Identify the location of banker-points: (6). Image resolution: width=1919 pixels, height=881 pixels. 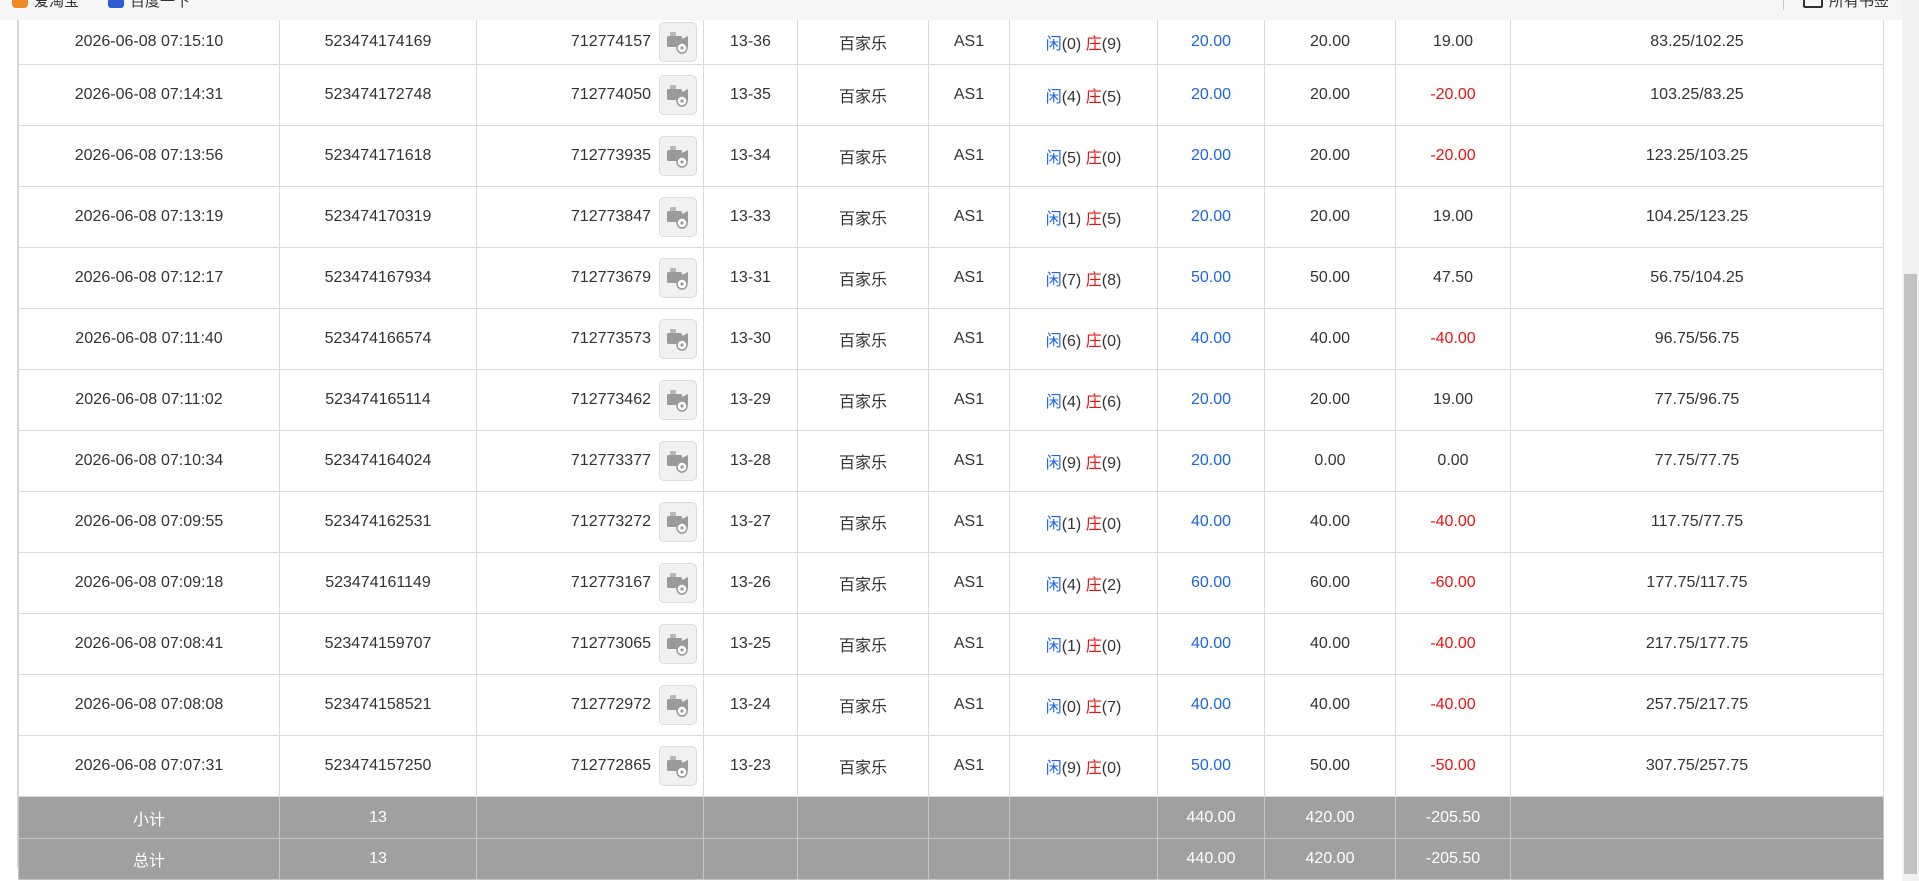
(1111, 402).